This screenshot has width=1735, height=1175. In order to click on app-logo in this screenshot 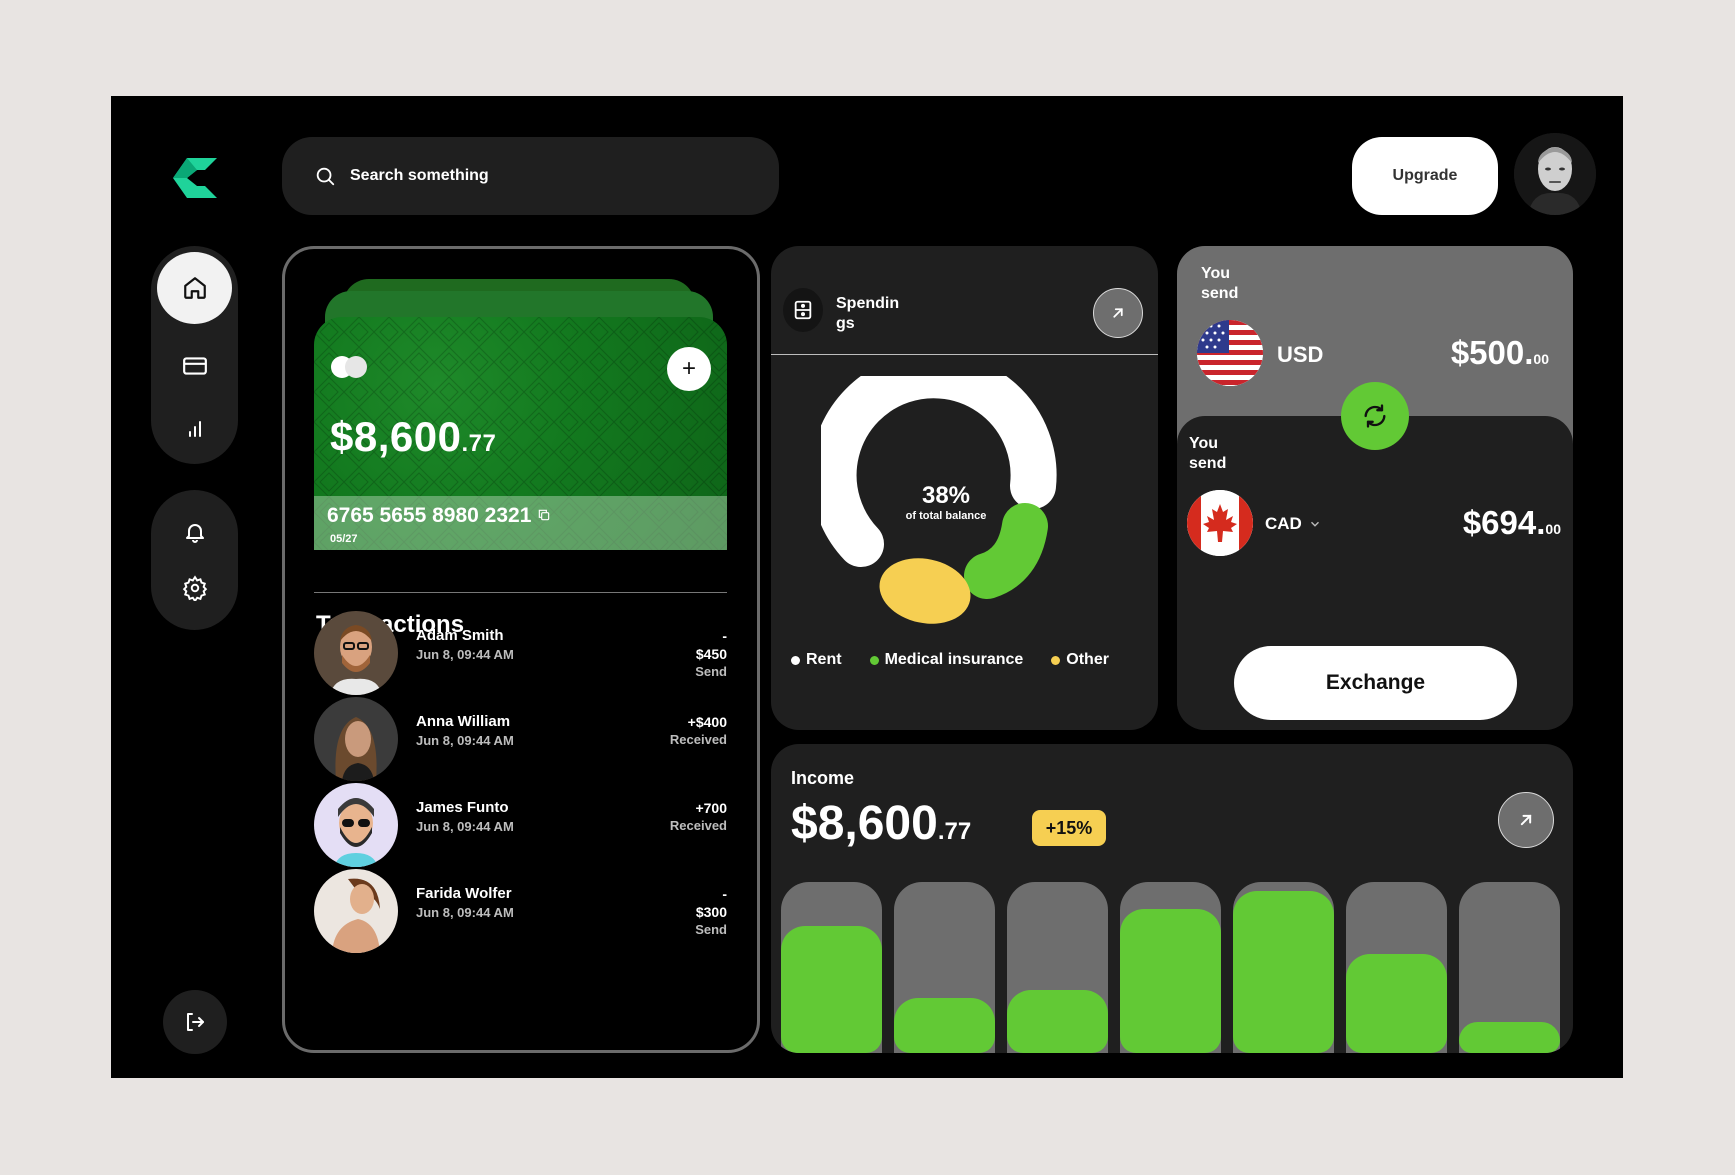, I will do `click(195, 178)`.